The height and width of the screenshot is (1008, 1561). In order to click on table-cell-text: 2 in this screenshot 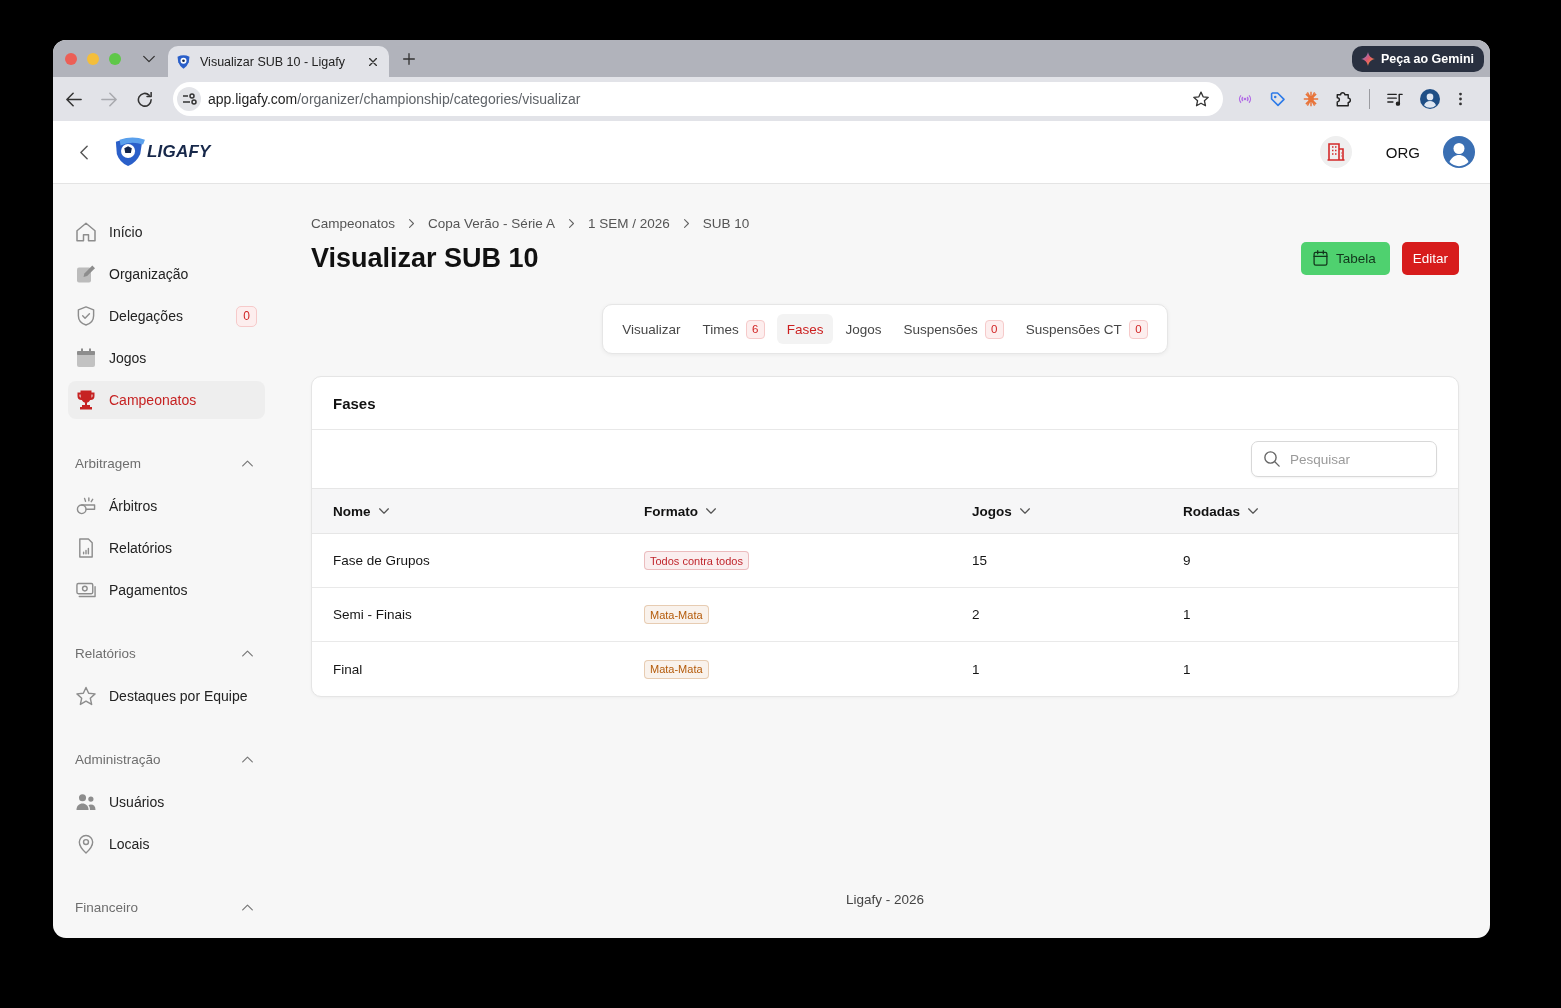, I will do `click(975, 614)`.